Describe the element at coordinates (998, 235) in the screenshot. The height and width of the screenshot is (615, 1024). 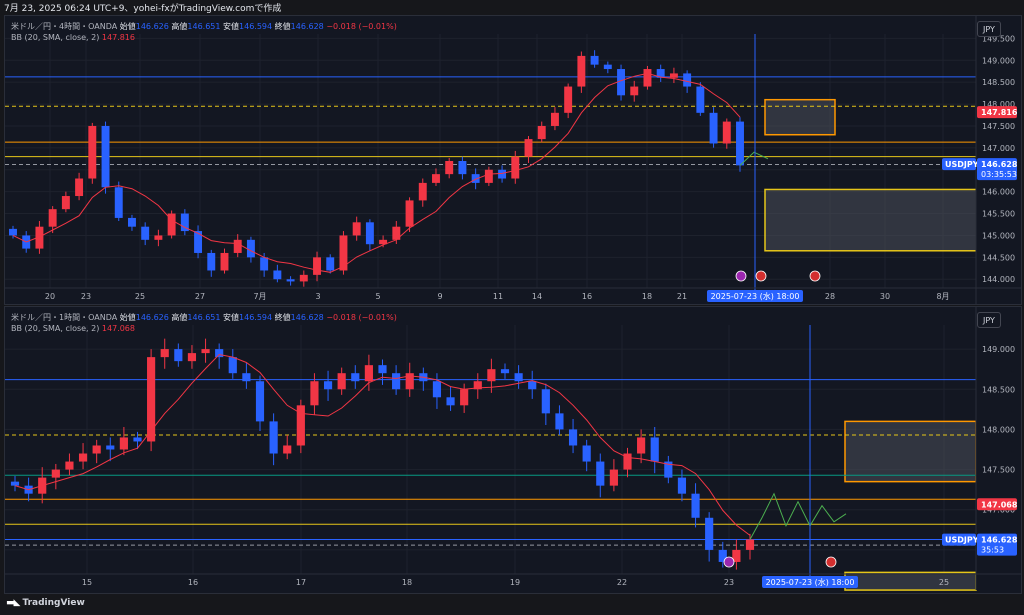
I see `price-tick-label: 145.000` at that location.